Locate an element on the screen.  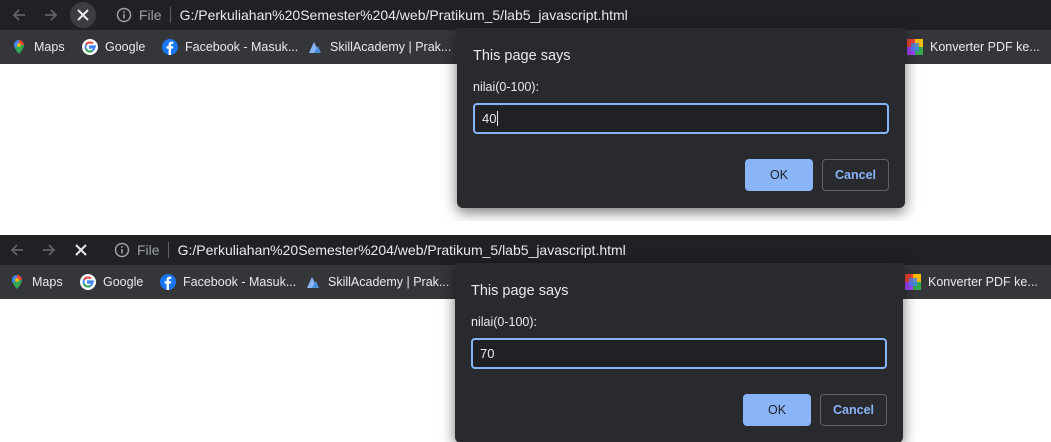
prompt-input: 70 is located at coordinates (679, 353).